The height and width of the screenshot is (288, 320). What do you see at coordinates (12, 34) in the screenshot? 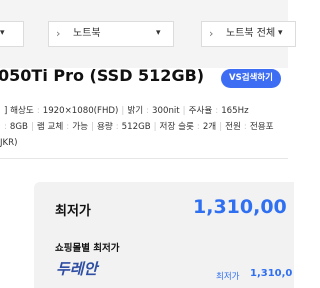
I see `breadcrumb-item-category: ▾` at bounding box center [12, 34].